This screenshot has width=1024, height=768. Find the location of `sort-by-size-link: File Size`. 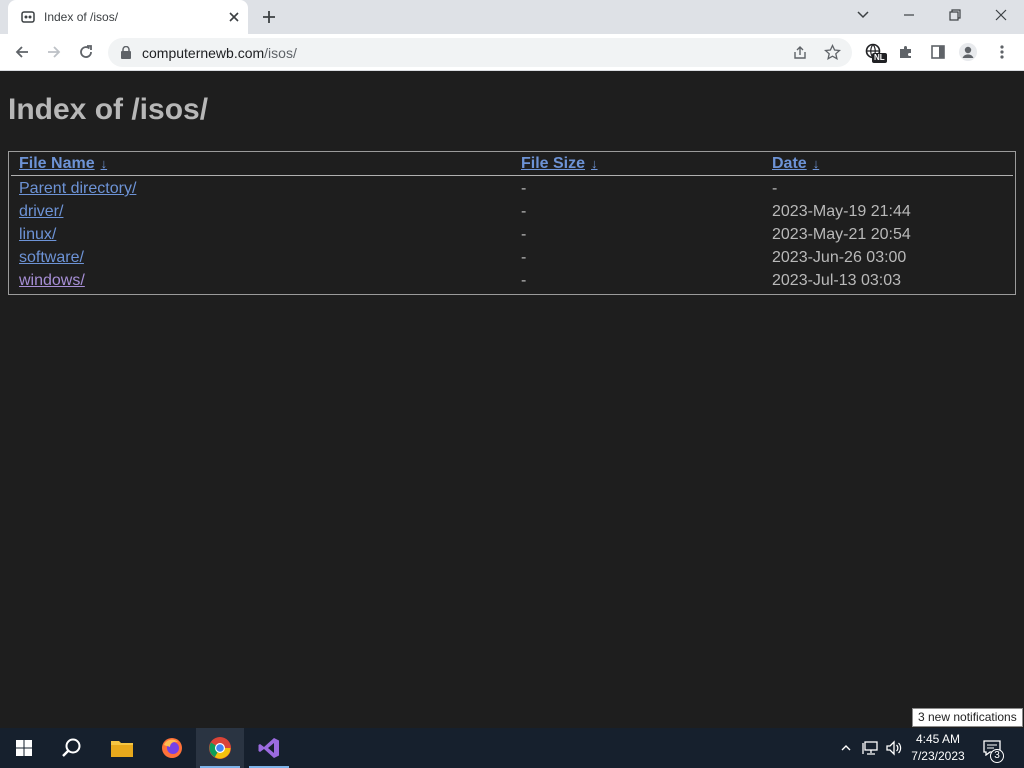

sort-by-size-link: File Size is located at coordinates (553, 163).